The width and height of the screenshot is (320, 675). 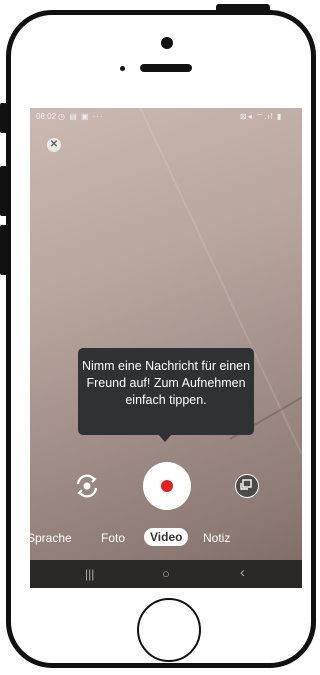 I want to click on record-dot-icon, so click(x=167, y=486).